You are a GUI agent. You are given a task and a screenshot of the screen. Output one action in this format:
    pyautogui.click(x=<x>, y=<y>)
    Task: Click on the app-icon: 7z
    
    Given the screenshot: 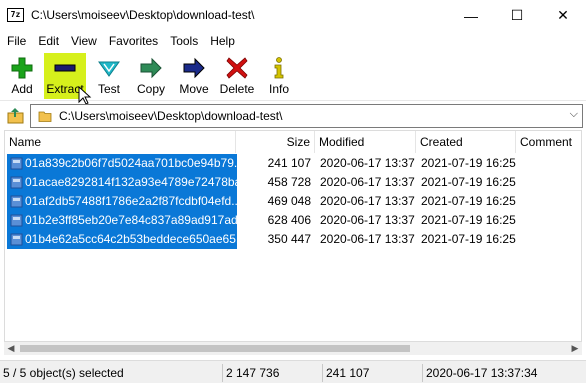 What is the action you would take?
    pyautogui.click(x=15, y=15)
    